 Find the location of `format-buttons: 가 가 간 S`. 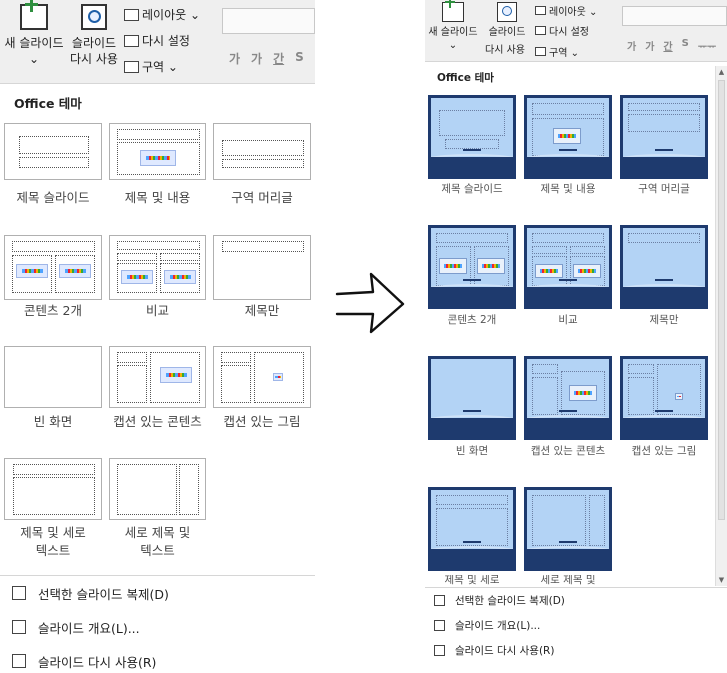

format-buttons: 가 가 간 S is located at coordinates (266, 58).